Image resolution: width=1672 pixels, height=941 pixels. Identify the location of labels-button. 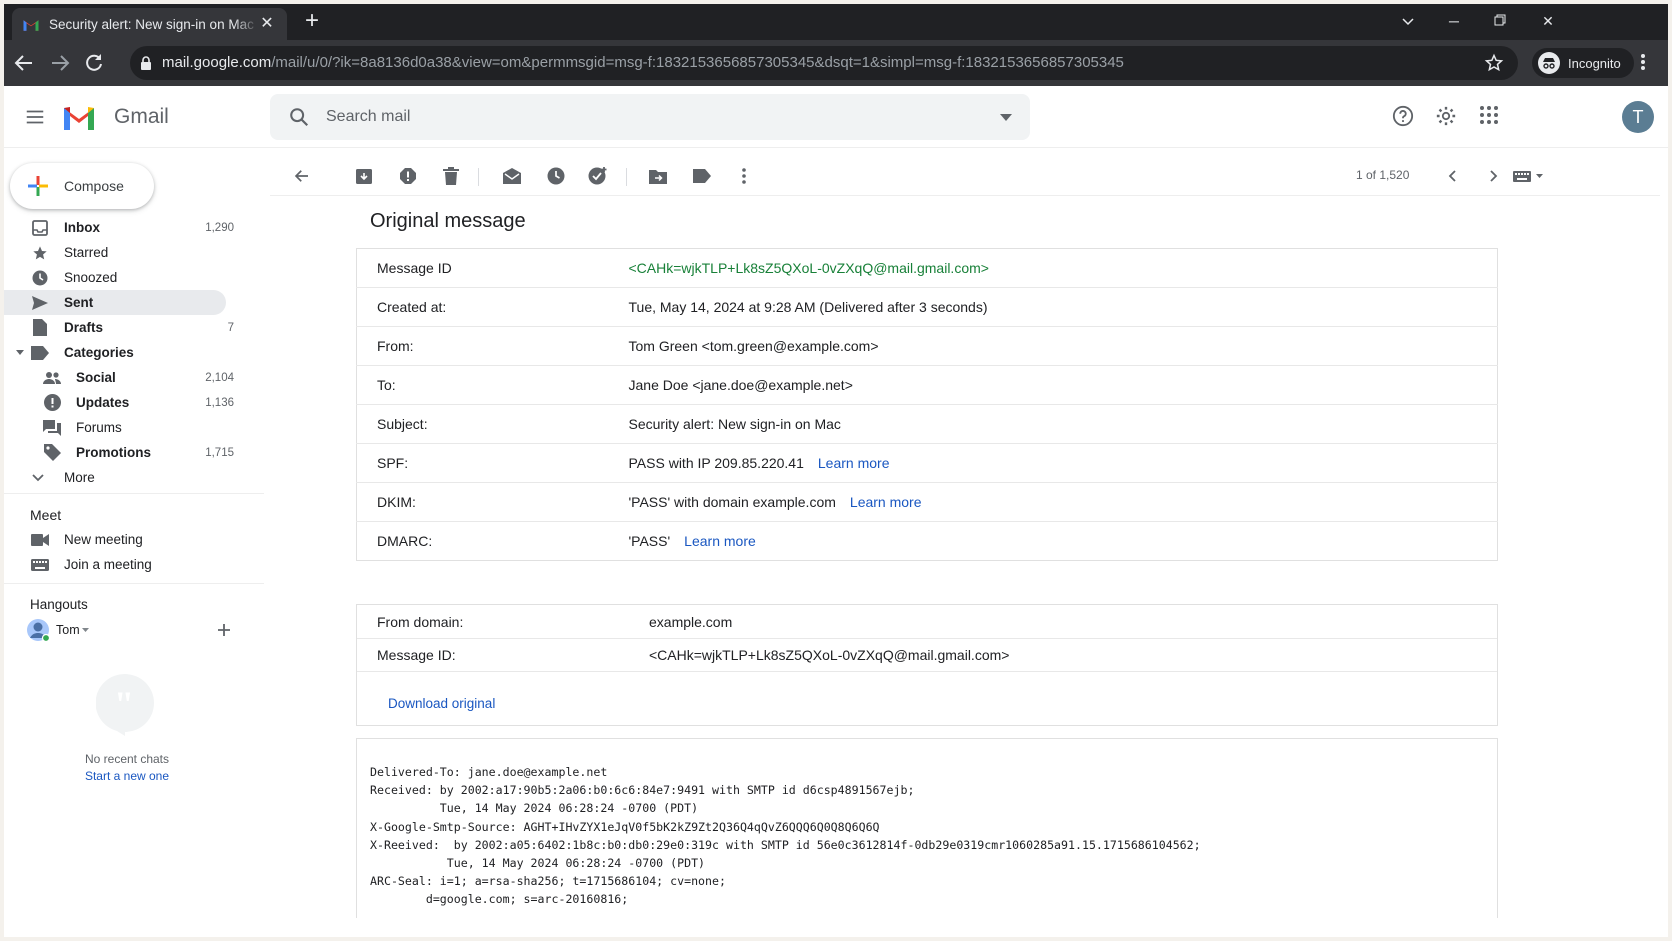
(702, 176).